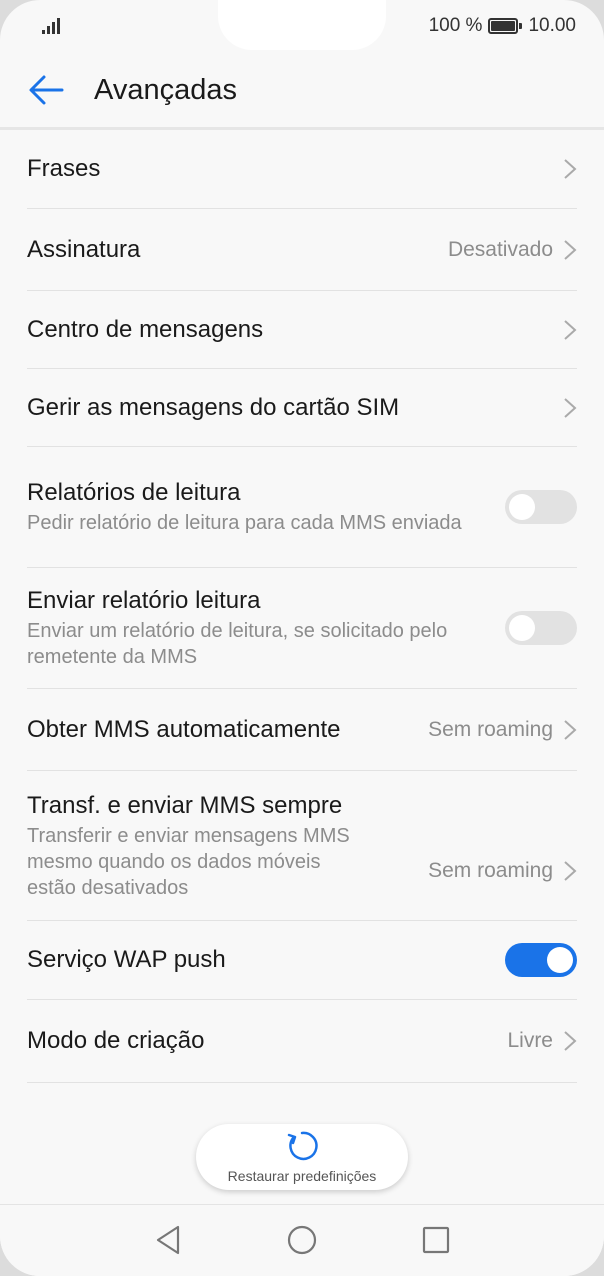 This screenshot has height=1276, width=604. What do you see at coordinates (302, 330) in the screenshot?
I see `setting-message-center: Centro de mensagens` at bounding box center [302, 330].